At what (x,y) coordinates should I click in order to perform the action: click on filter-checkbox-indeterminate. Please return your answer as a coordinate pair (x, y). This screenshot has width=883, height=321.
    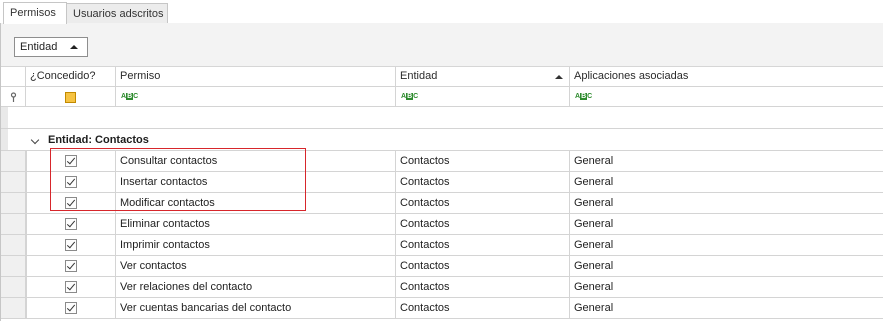
    Looking at the image, I should click on (70, 97).